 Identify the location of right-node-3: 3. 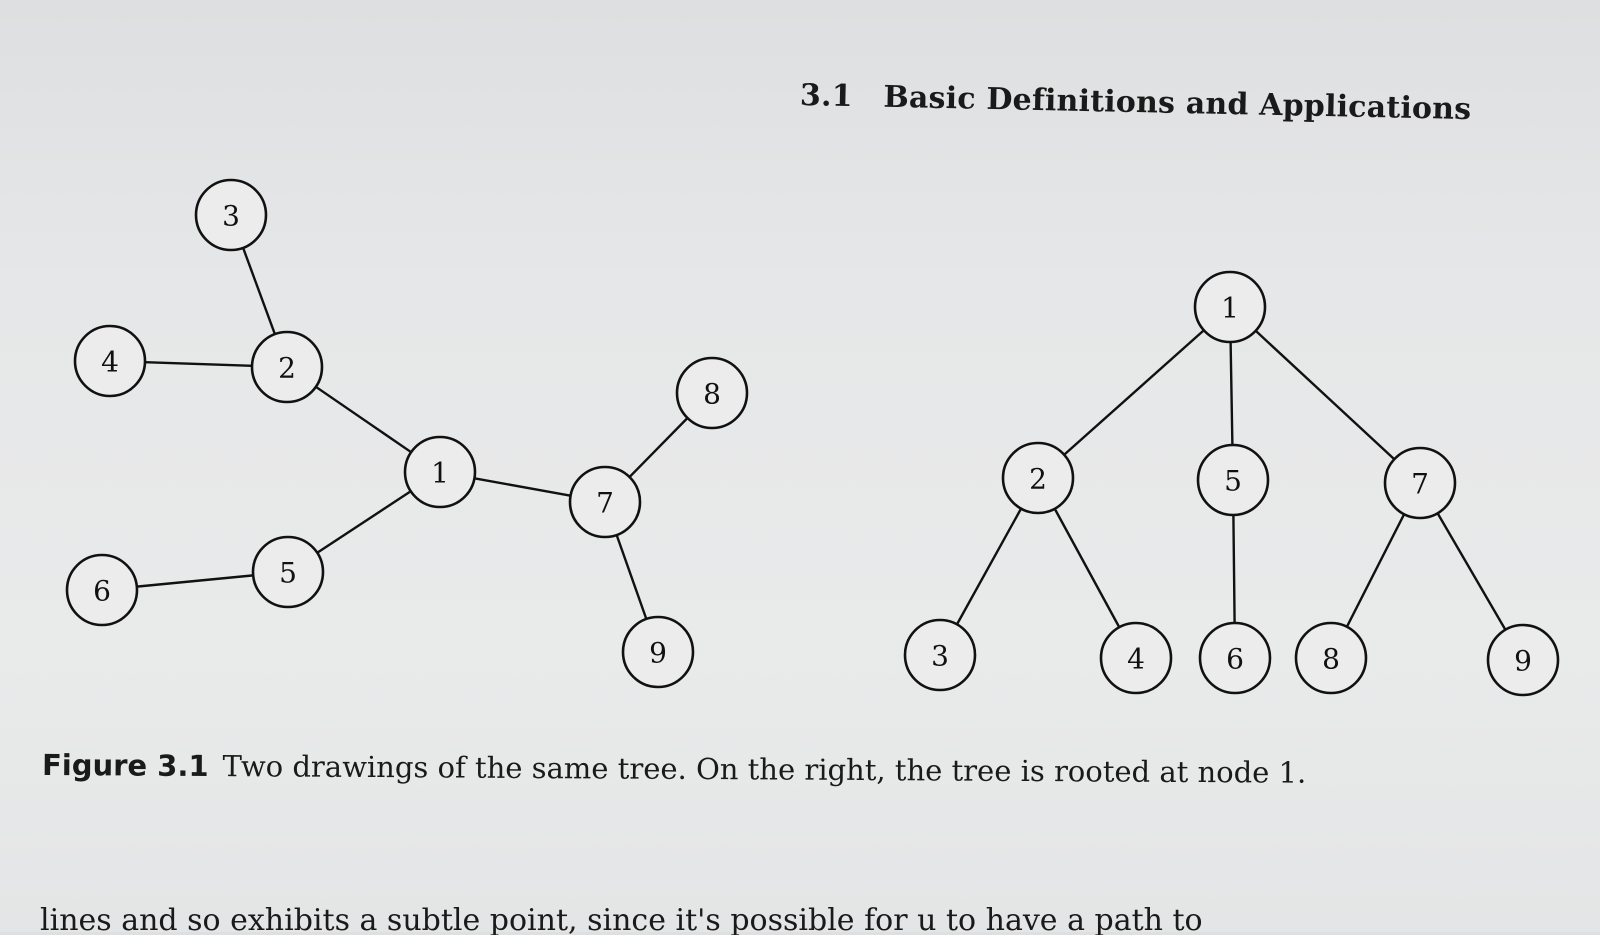
(940, 655).